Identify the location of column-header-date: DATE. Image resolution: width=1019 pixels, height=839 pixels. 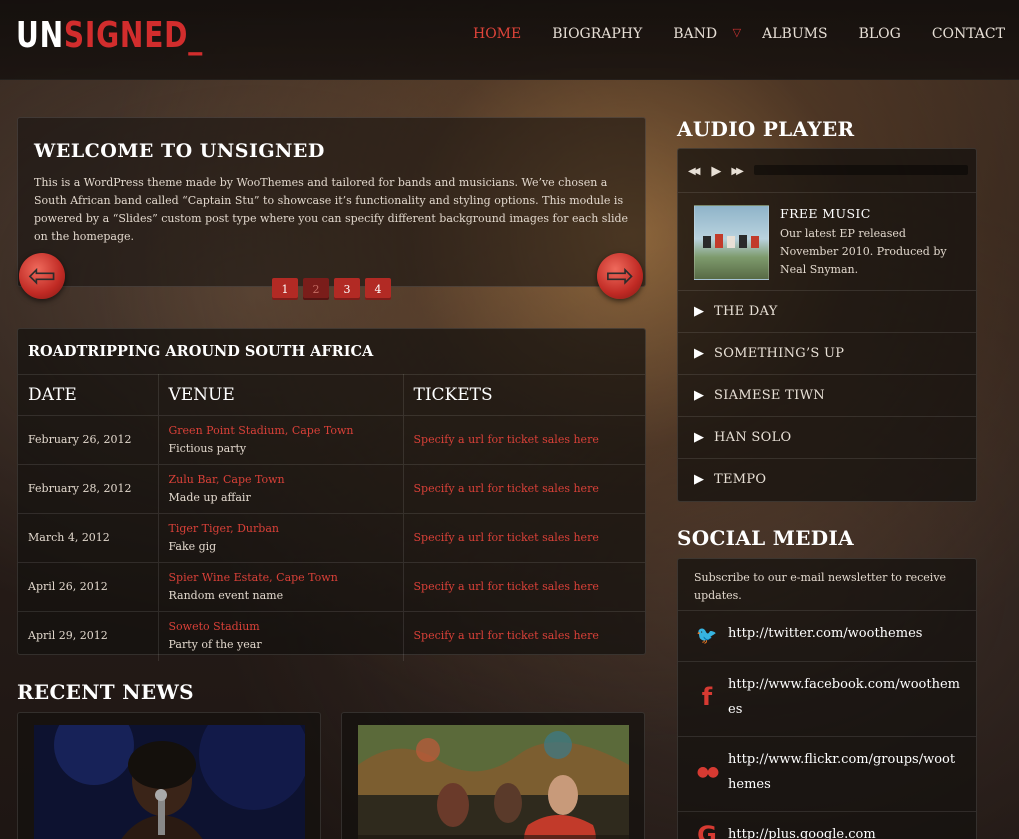
(88, 395).